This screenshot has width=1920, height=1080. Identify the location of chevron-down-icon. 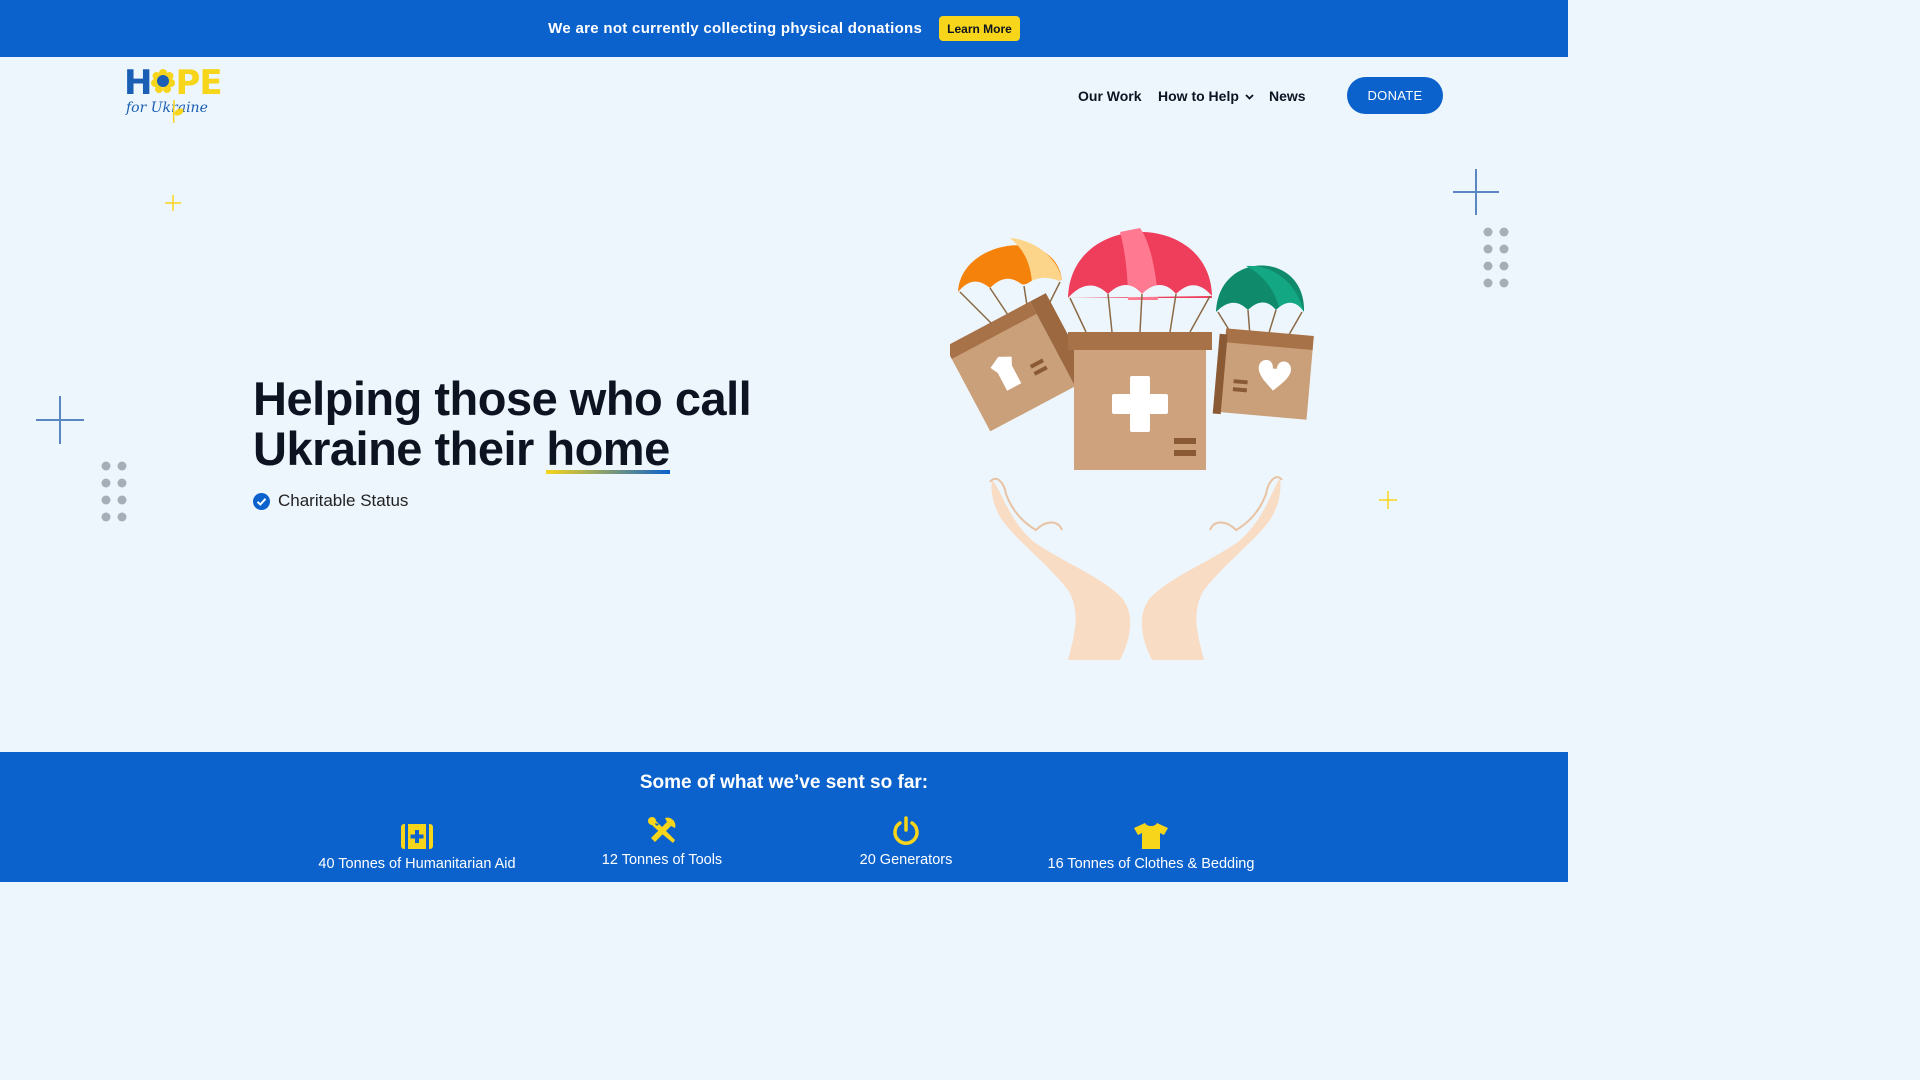
(1249, 97).